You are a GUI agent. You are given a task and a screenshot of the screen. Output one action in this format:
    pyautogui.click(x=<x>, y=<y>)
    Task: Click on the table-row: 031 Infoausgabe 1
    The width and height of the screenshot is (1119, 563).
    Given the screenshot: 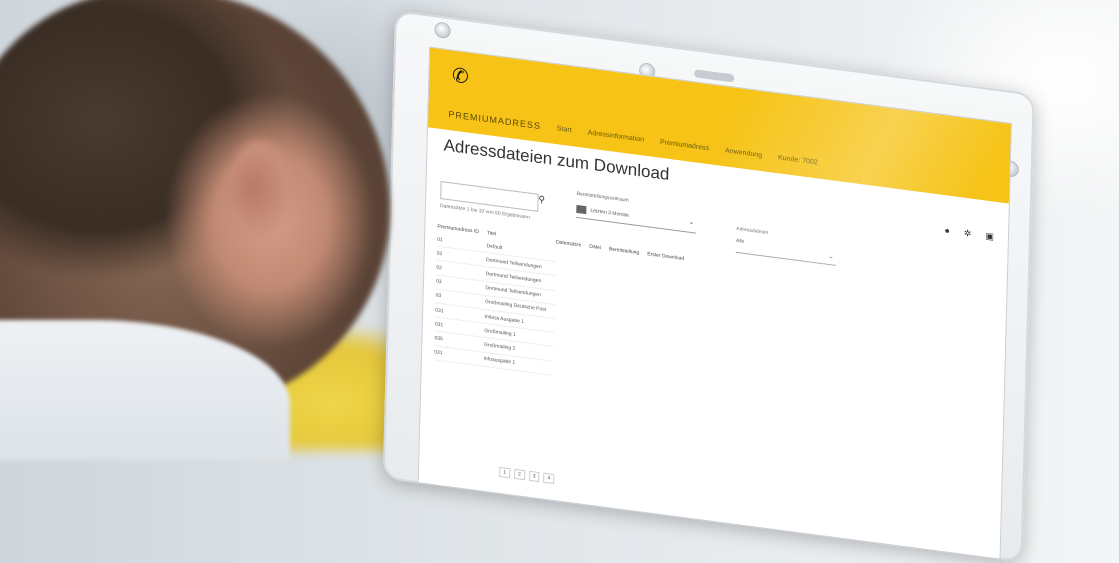 What is the action you would take?
    pyautogui.click(x=561, y=369)
    